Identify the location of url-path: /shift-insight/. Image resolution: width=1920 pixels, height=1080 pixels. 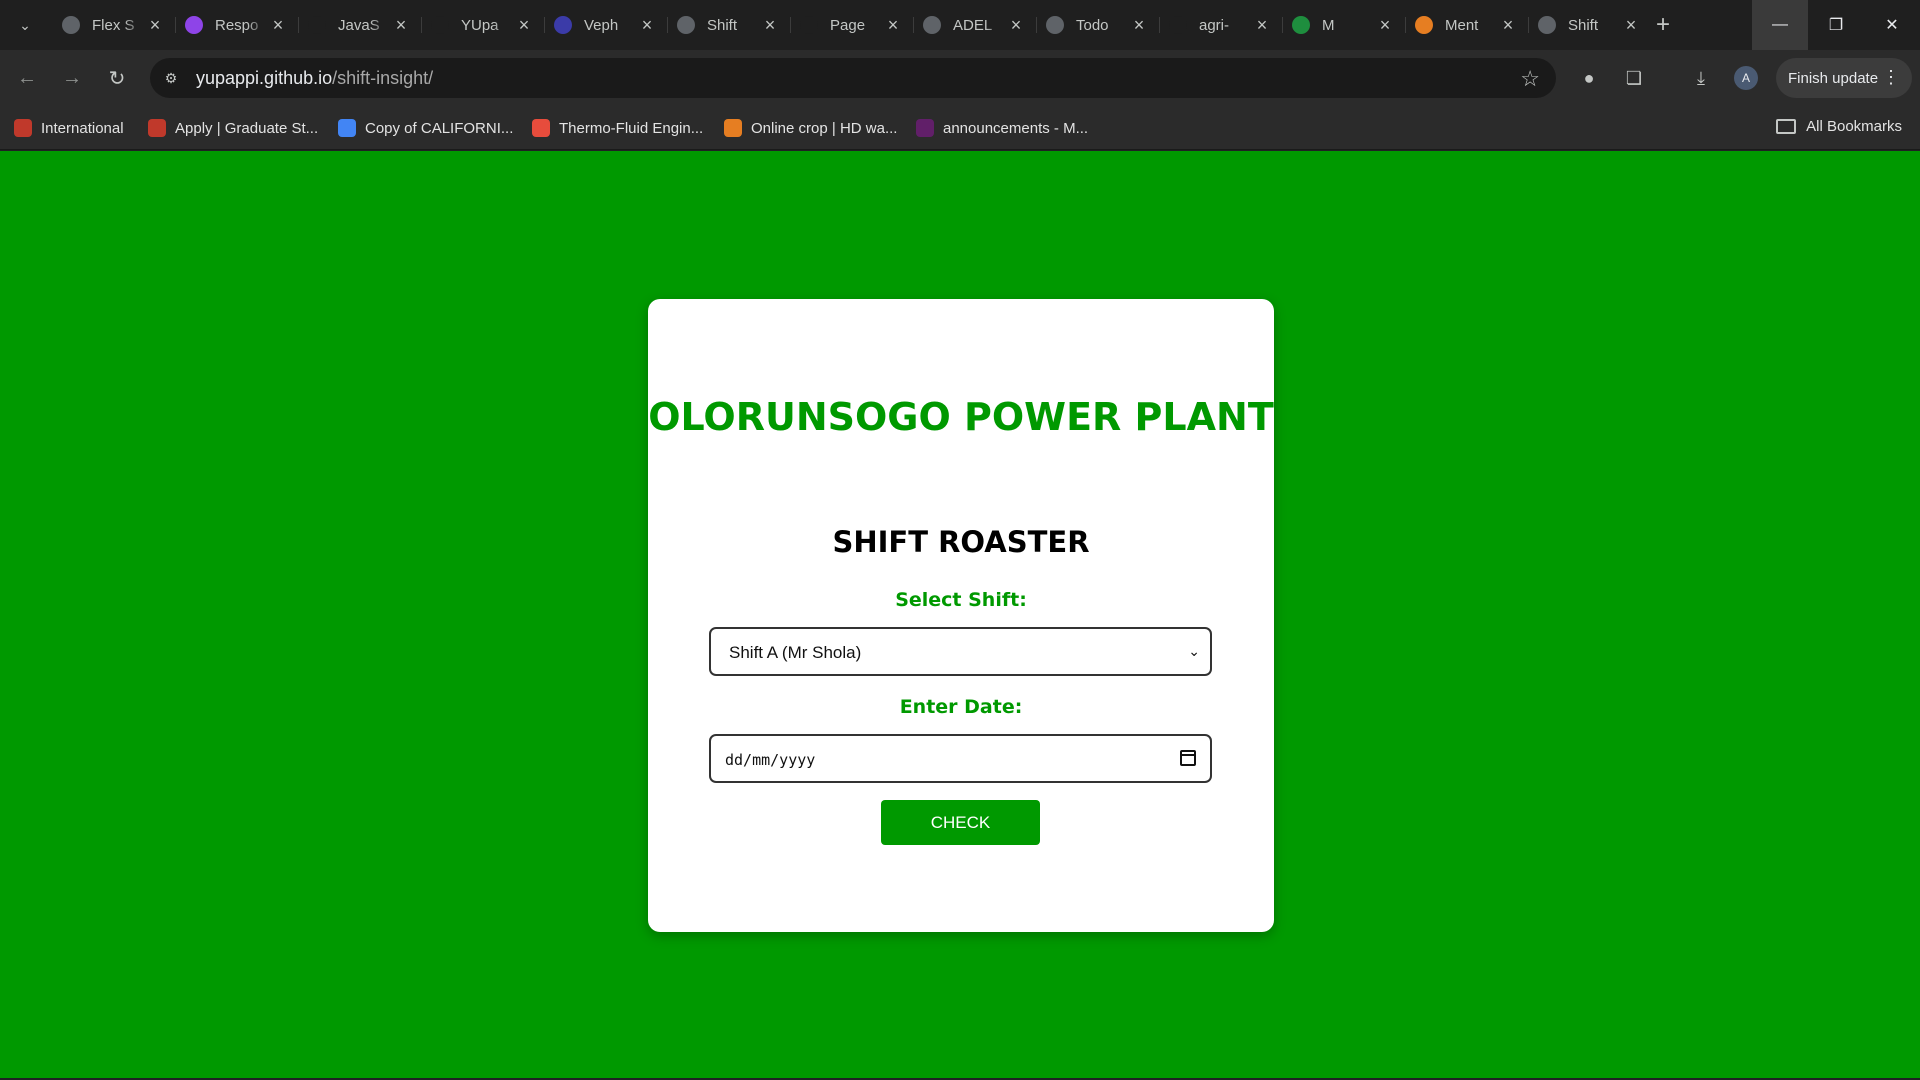
(383, 78).